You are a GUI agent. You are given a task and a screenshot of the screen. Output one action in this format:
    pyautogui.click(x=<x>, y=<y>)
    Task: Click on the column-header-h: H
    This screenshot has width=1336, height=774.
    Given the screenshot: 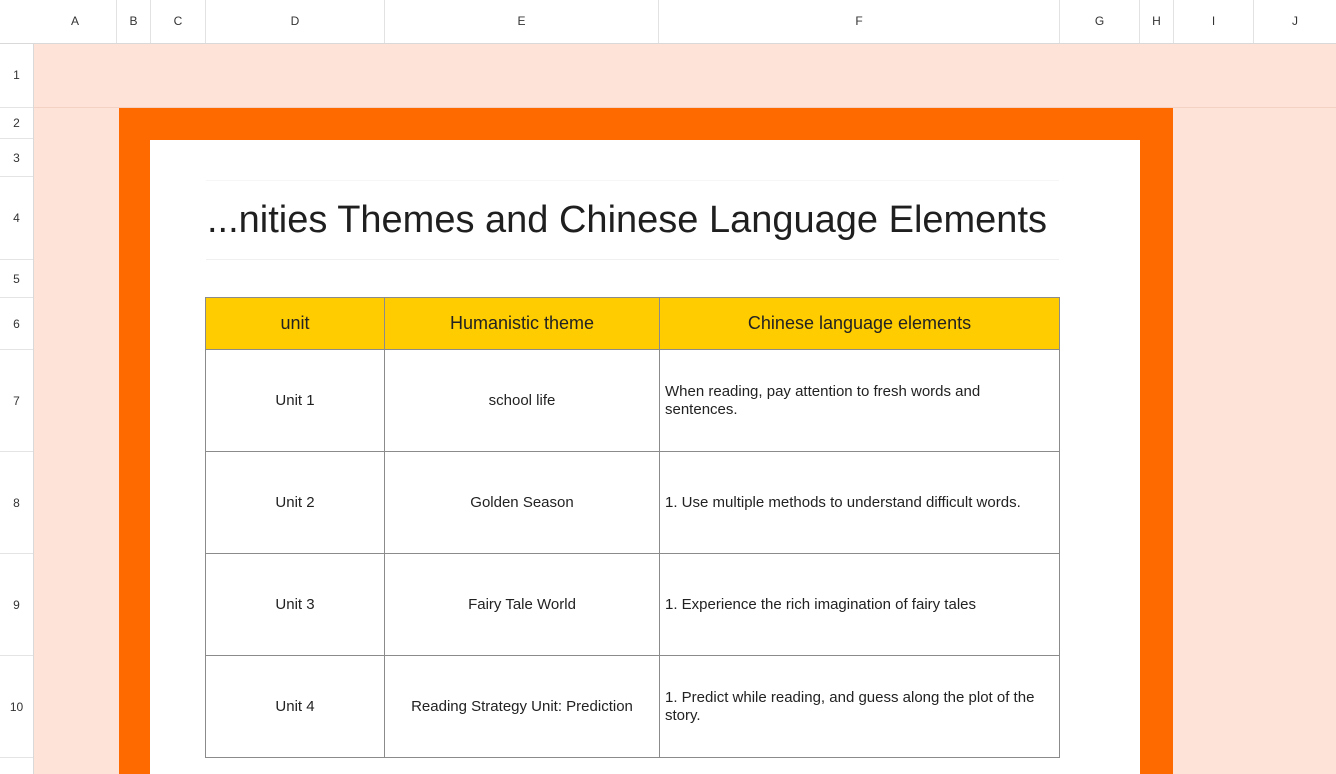 What is the action you would take?
    pyautogui.click(x=1157, y=21)
    